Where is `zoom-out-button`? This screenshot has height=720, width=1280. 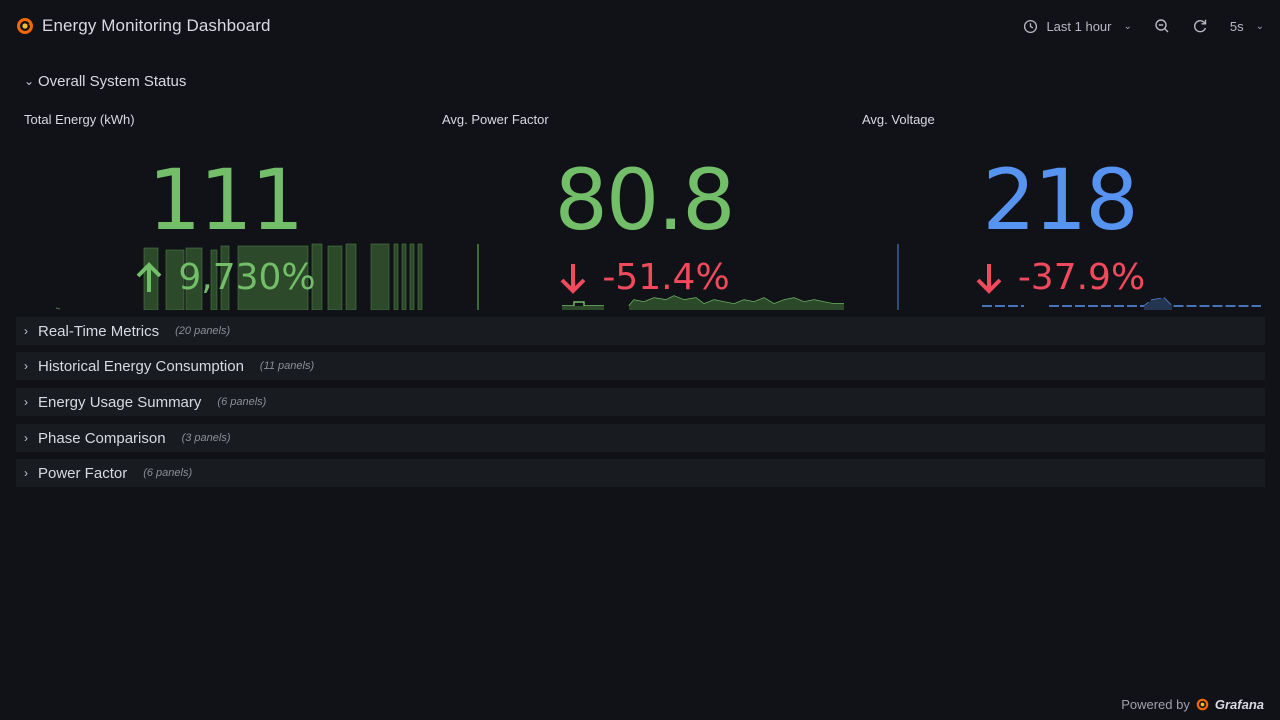
zoom-out-button is located at coordinates (1162, 26).